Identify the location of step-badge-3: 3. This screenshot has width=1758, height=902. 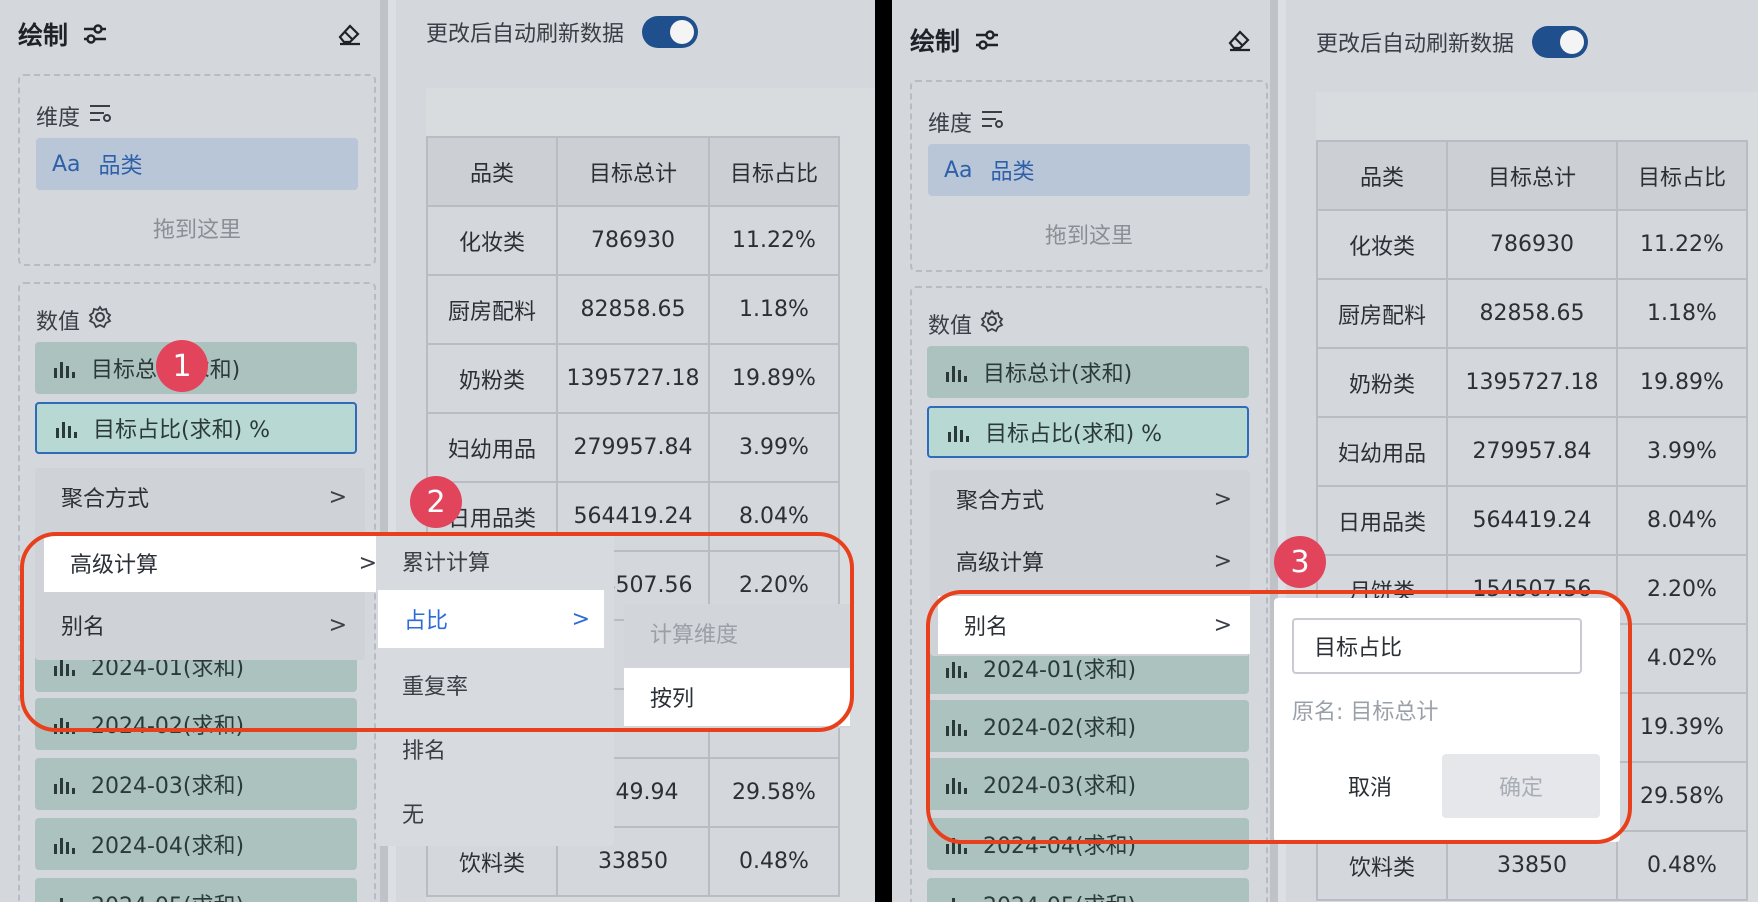
(1300, 562).